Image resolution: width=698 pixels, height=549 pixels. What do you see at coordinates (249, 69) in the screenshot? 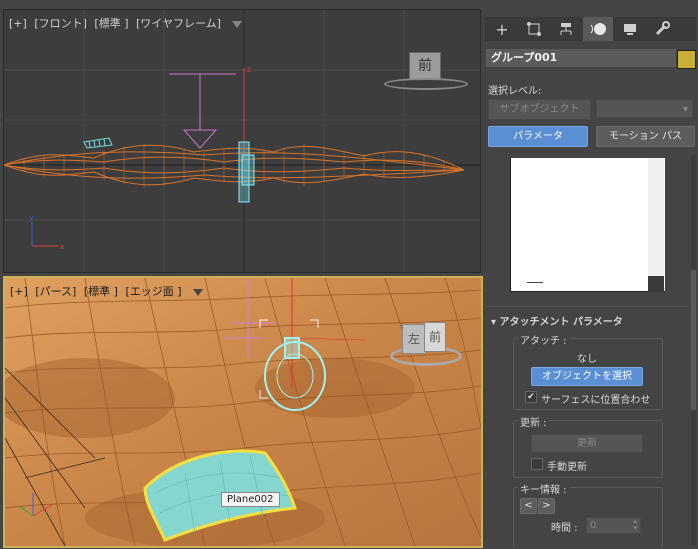
I see `z-axis-label: z` at bounding box center [249, 69].